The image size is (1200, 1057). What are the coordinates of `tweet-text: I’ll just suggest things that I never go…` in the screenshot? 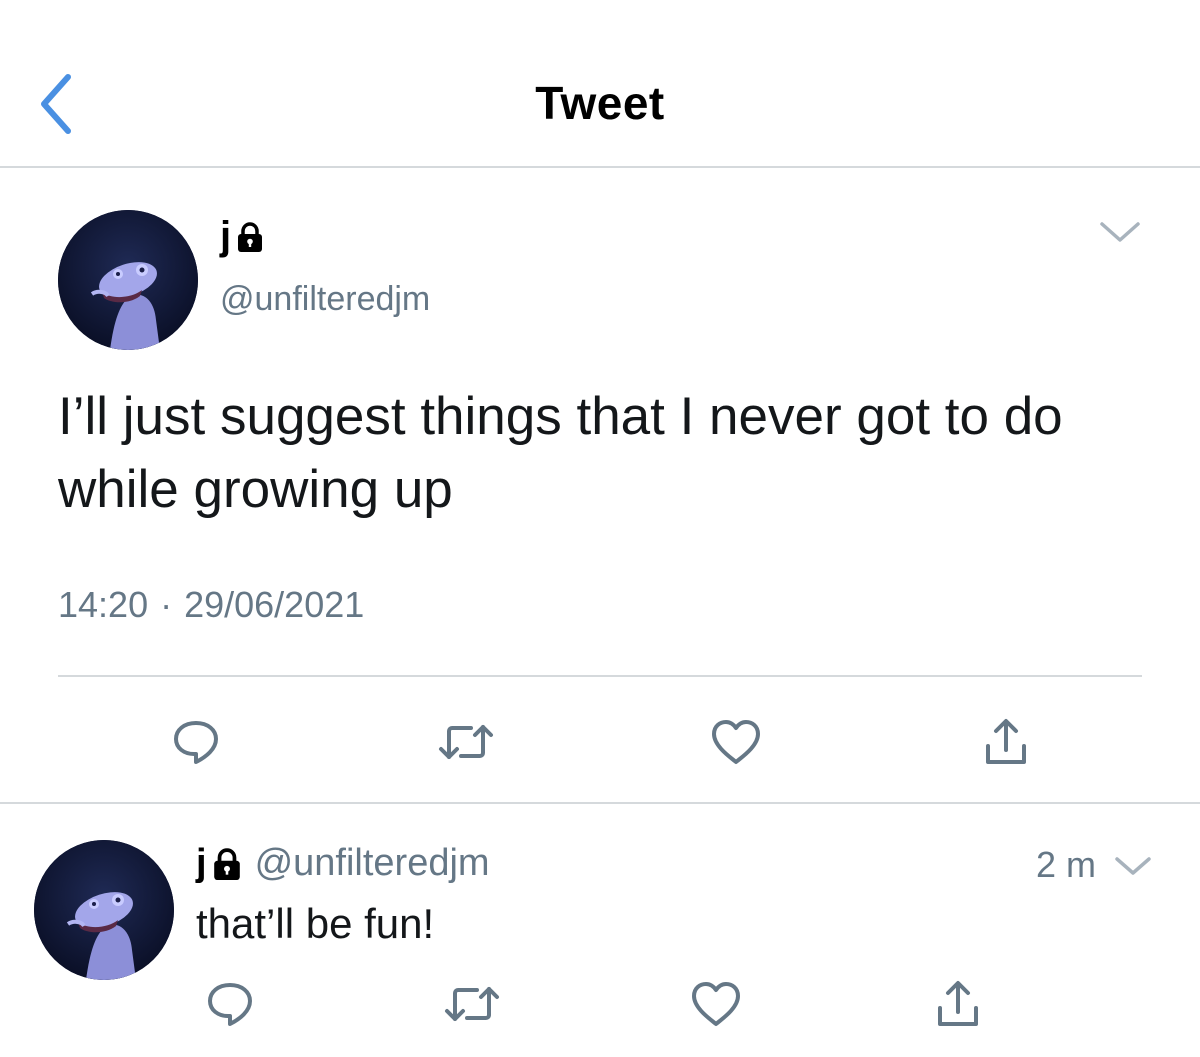 It's located at (560, 453).